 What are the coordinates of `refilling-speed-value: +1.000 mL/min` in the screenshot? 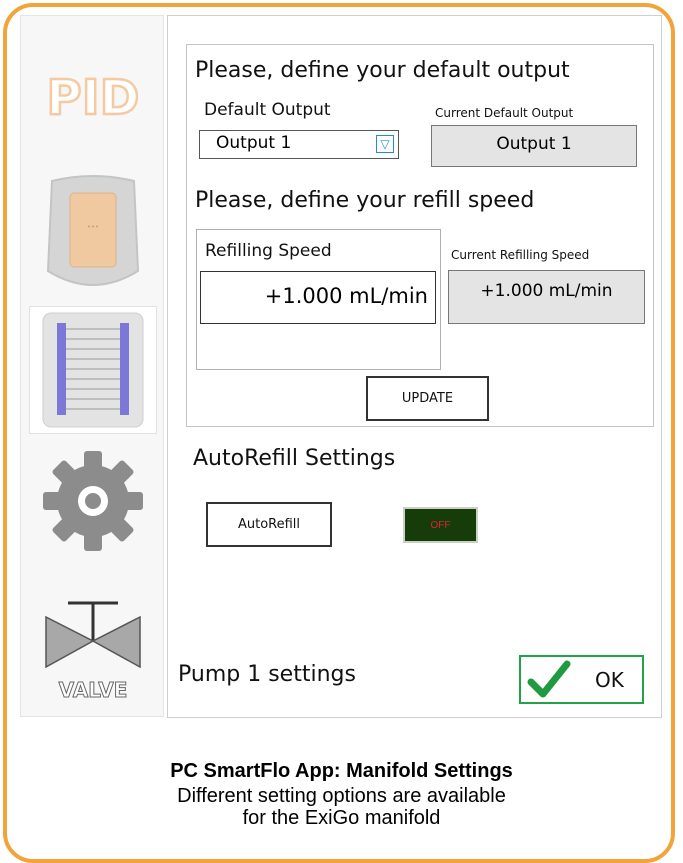 It's located at (346, 296).